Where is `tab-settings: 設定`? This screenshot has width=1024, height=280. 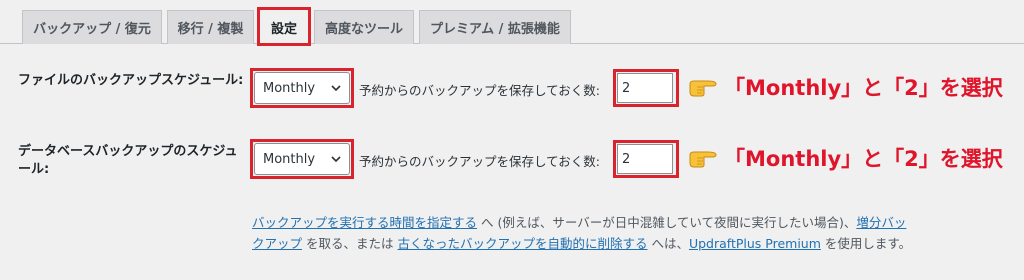
tab-settings: 設定 is located at coordinates (284, 26).